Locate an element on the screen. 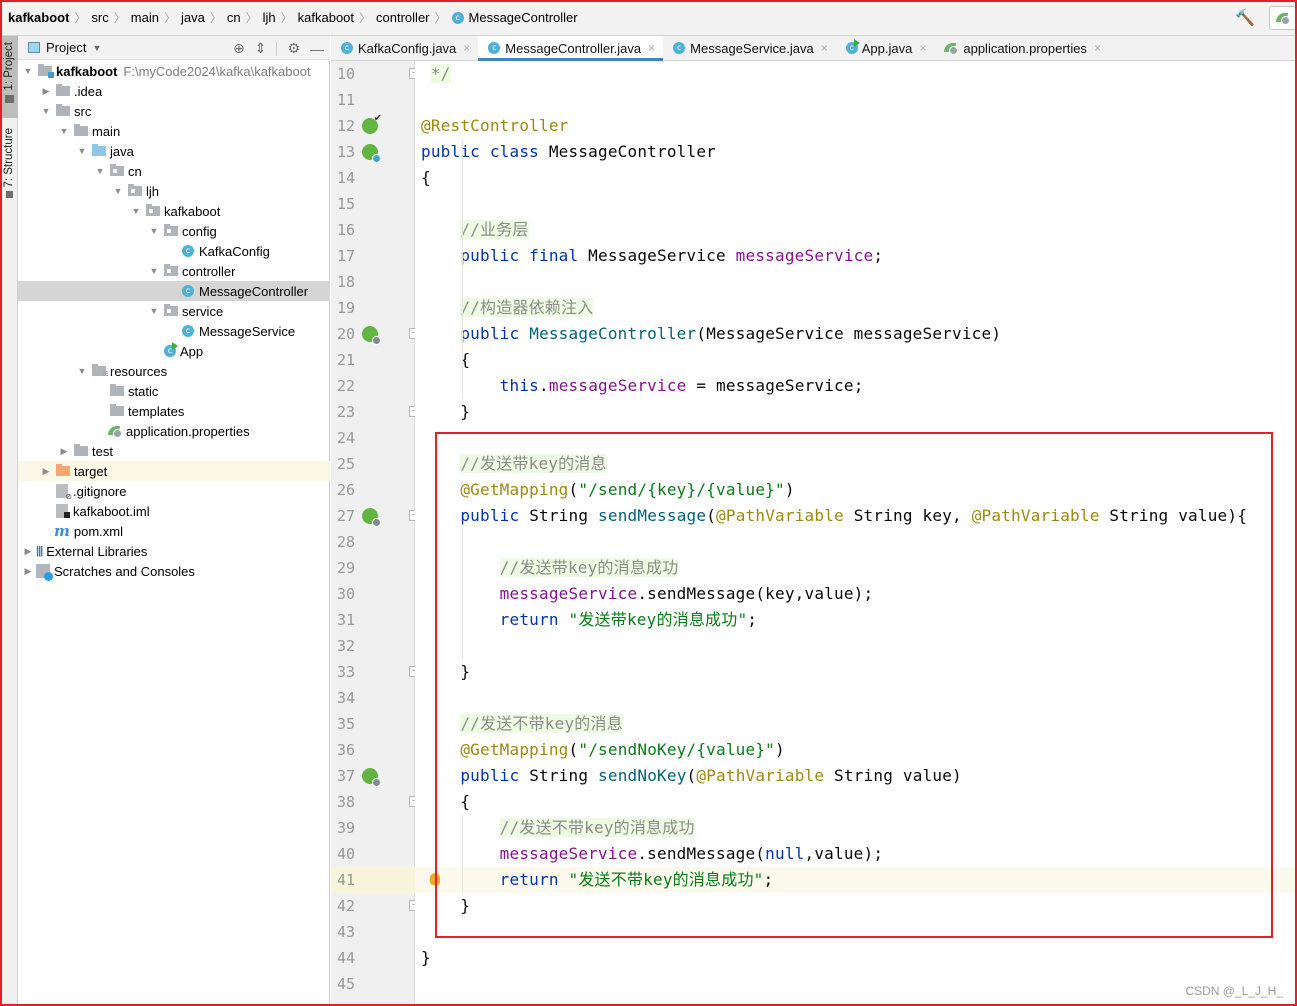 The height and width of the screenshot is (1006, 1297). spring-inject-icon is located at coordinates (371, 335).